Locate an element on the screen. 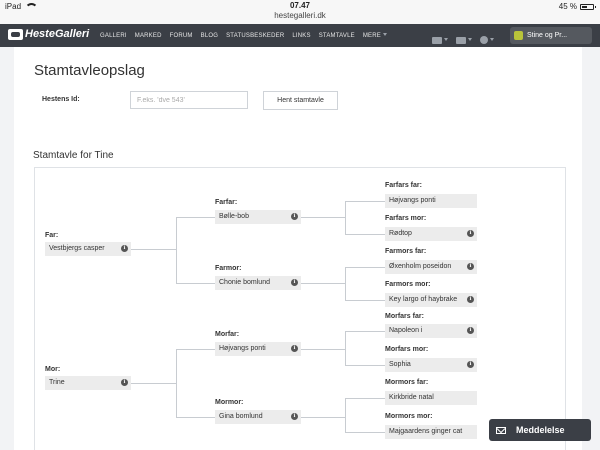 The image size is (600, 450). morfar-node: Højvangs ponti i is located at coordinates (258, 349).